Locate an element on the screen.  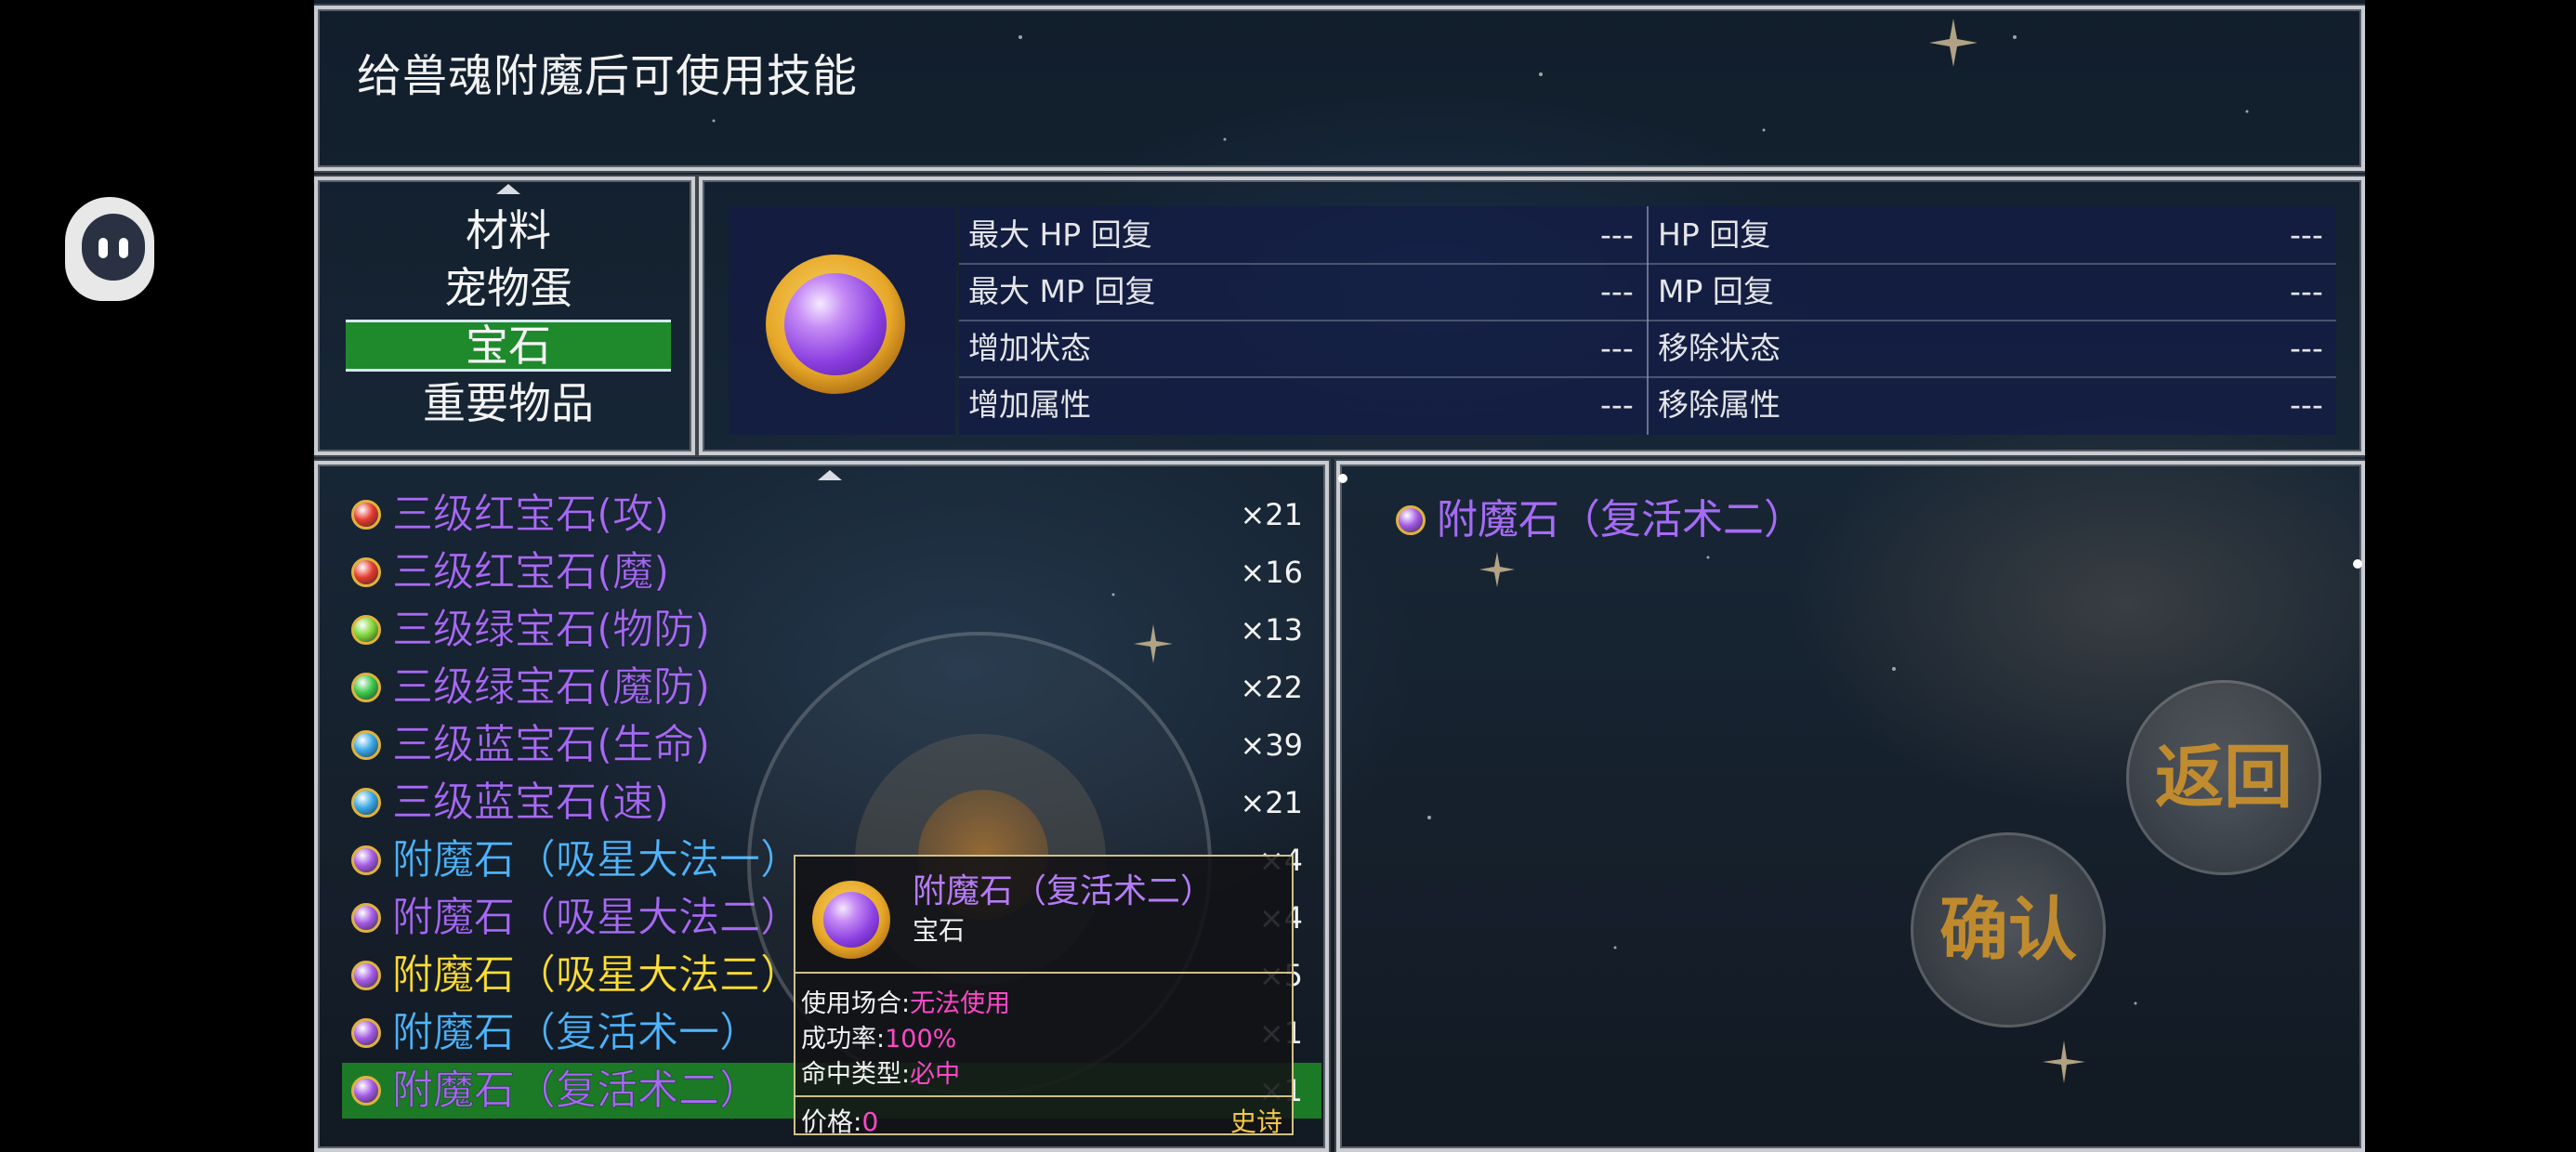
tooltip-item-name: 附魔石（复活术二） is located at coordinates (1064, 891).